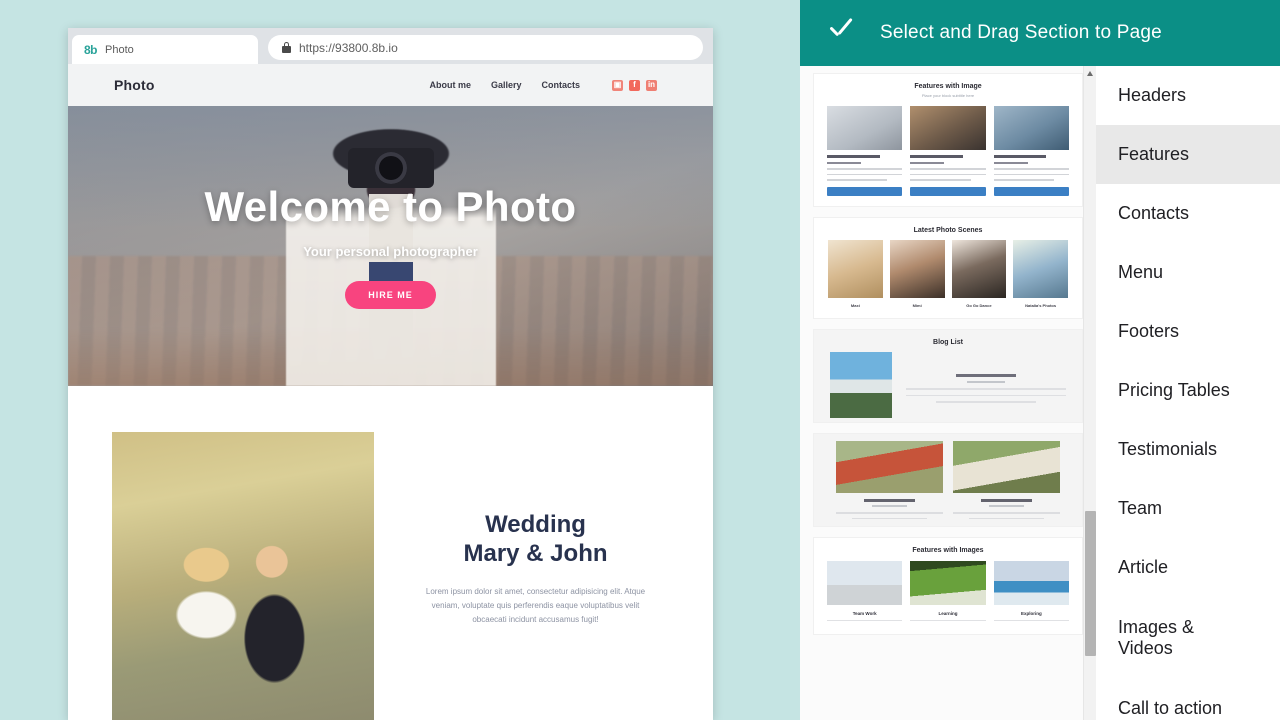 The image size is (1280, 720). I want to click on site-nav: About me Gallery Contacts ▣ f in, so click(543, 85).